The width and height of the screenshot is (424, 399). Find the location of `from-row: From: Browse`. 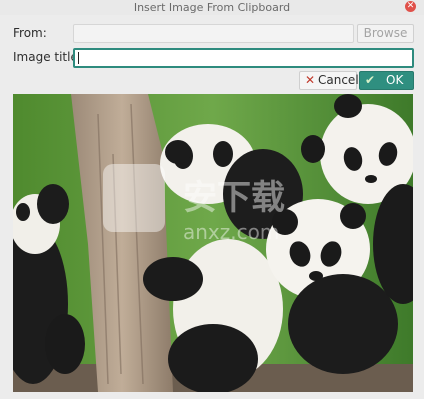

from-row: From: Browse is located at coordinates (212, 33).